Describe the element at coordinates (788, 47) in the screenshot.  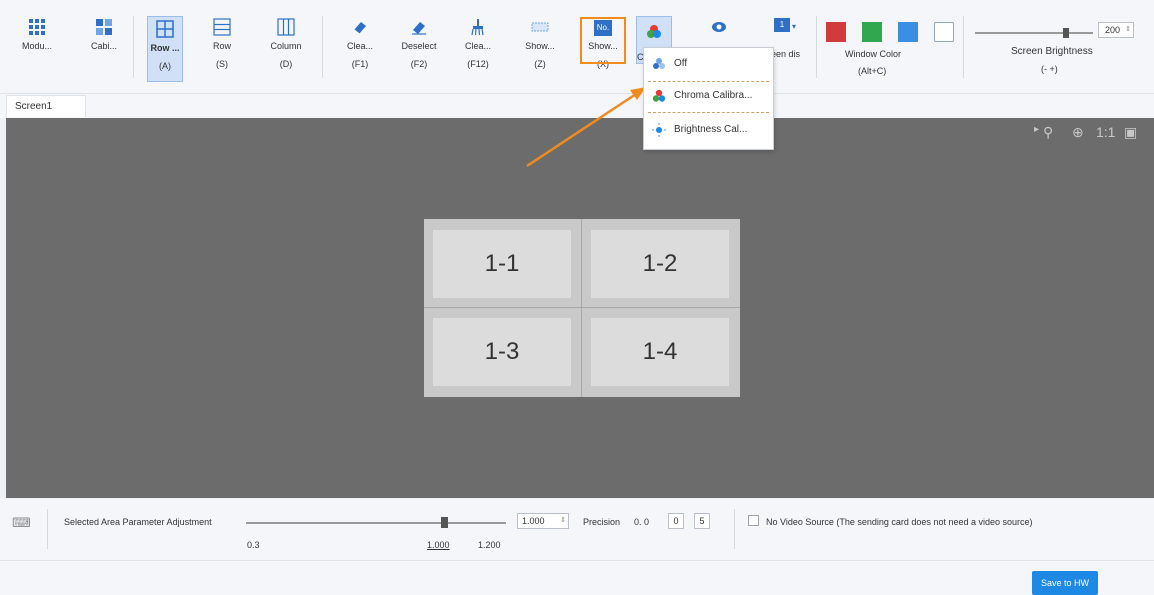
I see `screen-display-button: 1 ▾` at that location.